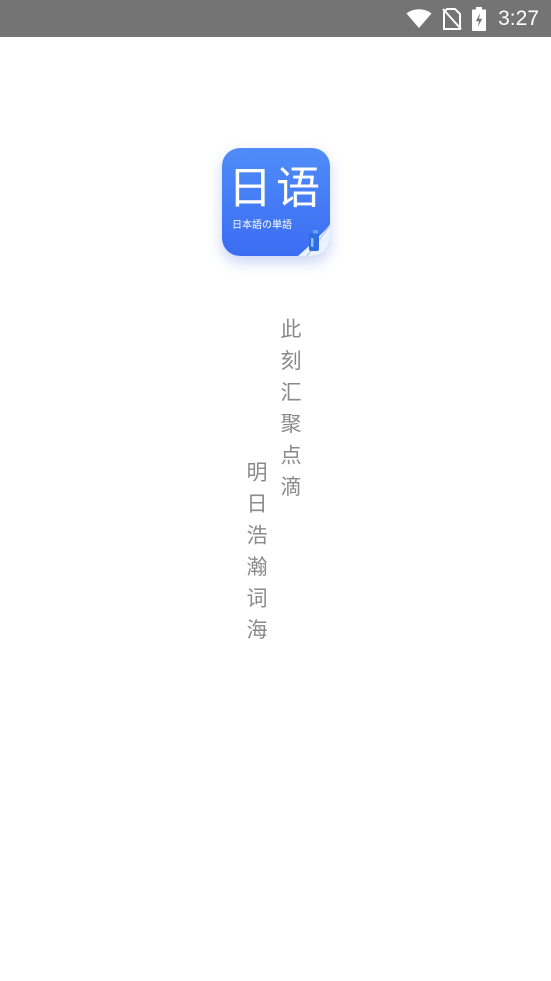 The width and height of the screenshot is (551, 981). I want to click on status-bar: 3:27, so click(275, 18).